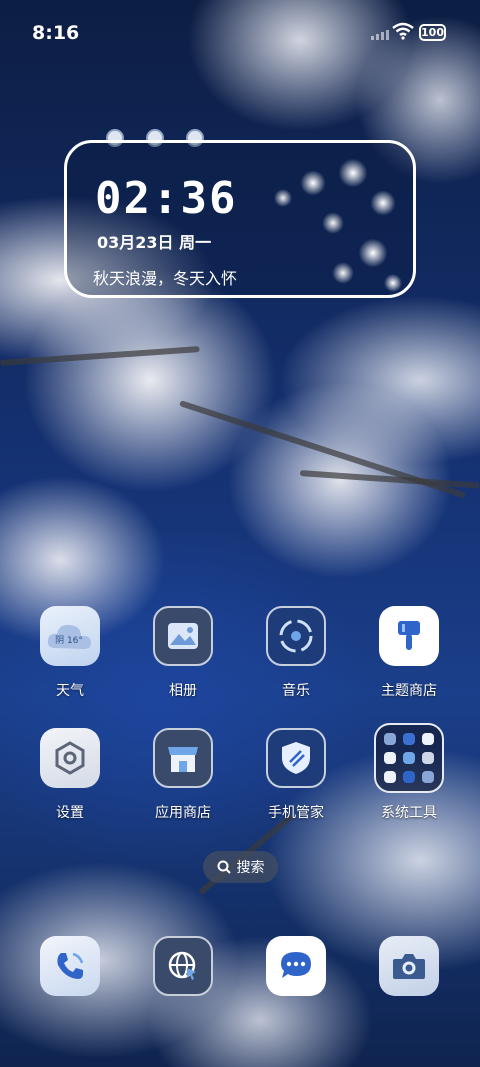  What do you see at coordinates (70, 813) in the screenshot?
I see `app-label: 设置` at bounding box center [70, 813].